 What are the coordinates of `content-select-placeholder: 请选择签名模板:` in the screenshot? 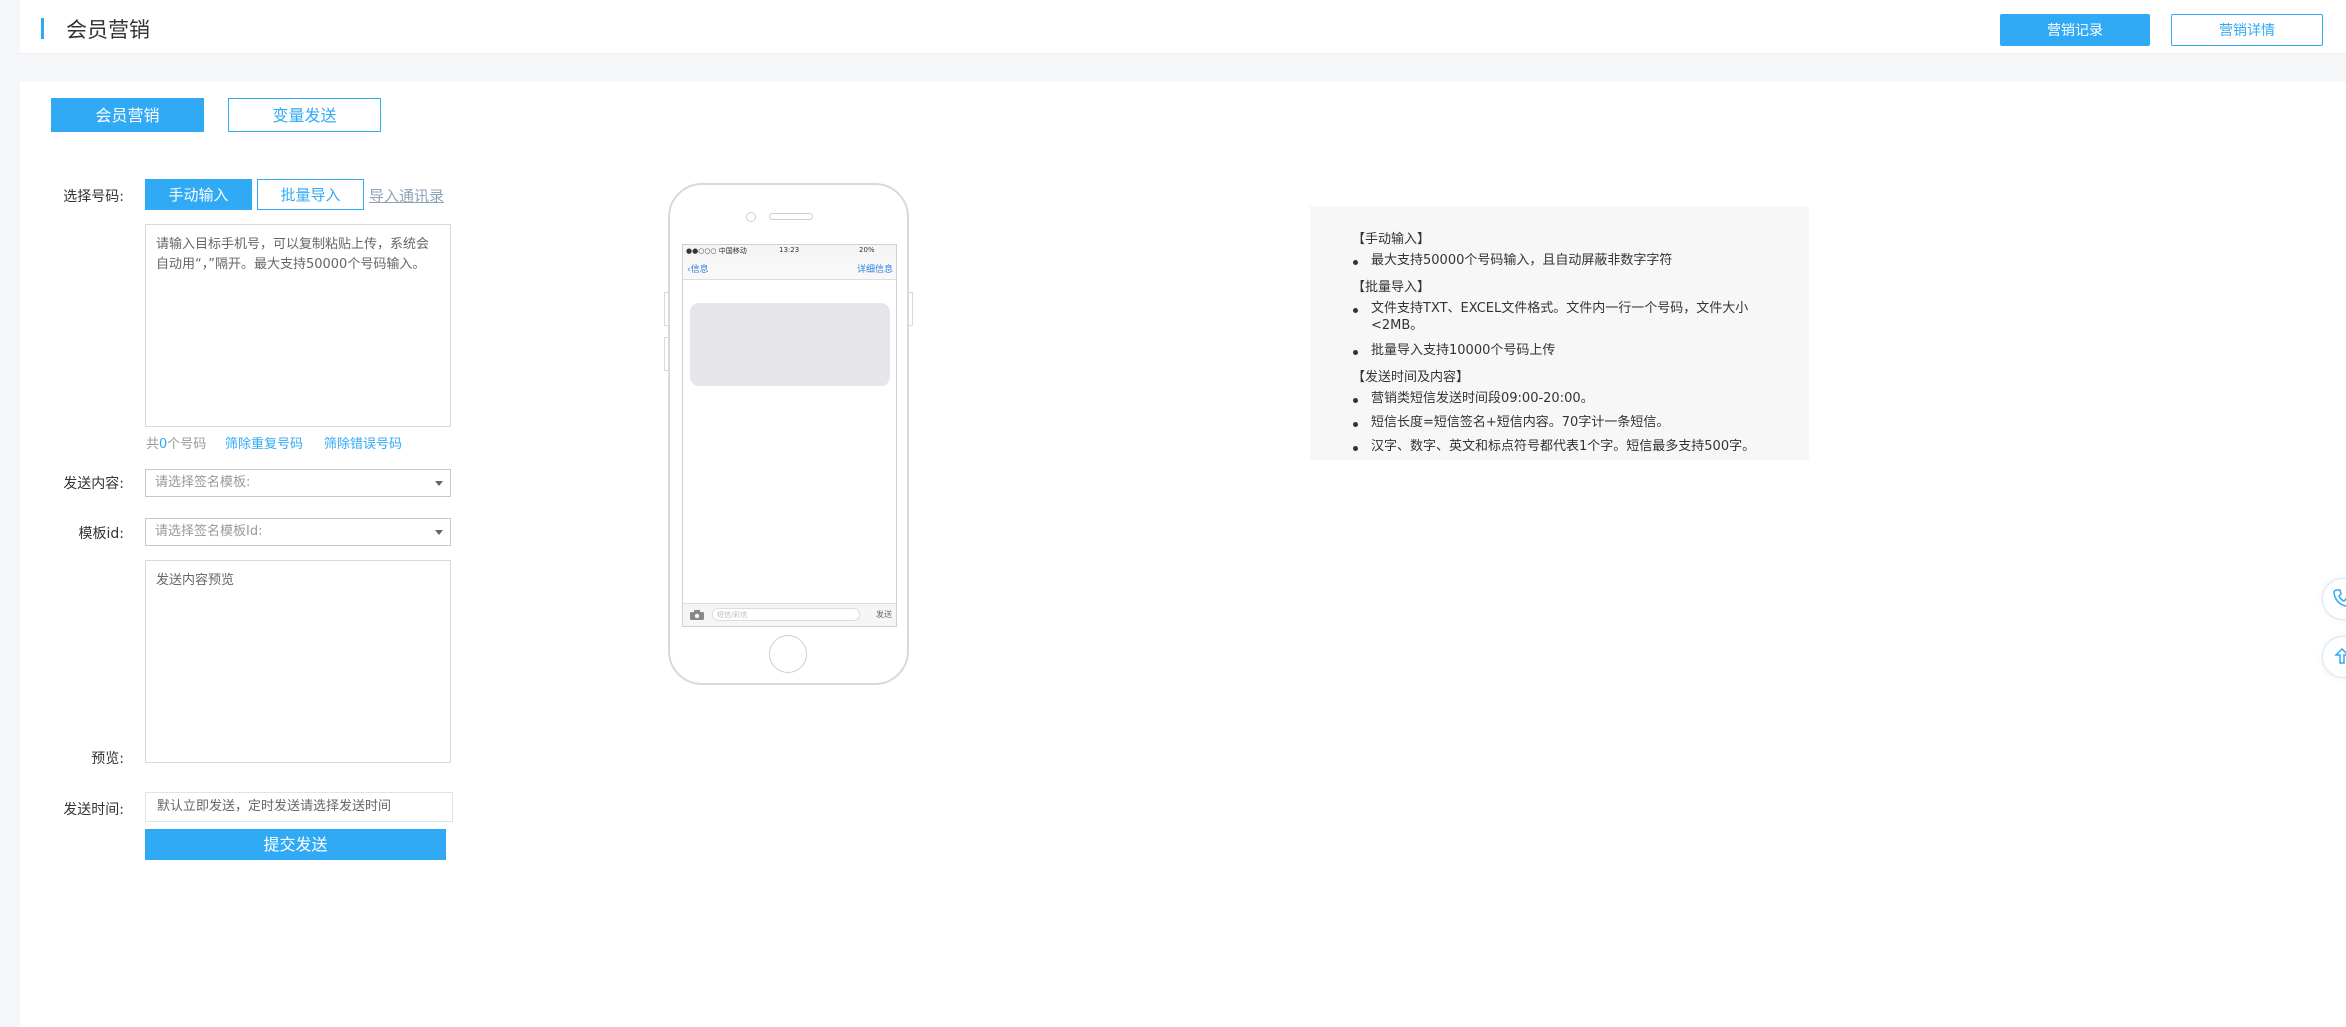 It's located at (203, 482).